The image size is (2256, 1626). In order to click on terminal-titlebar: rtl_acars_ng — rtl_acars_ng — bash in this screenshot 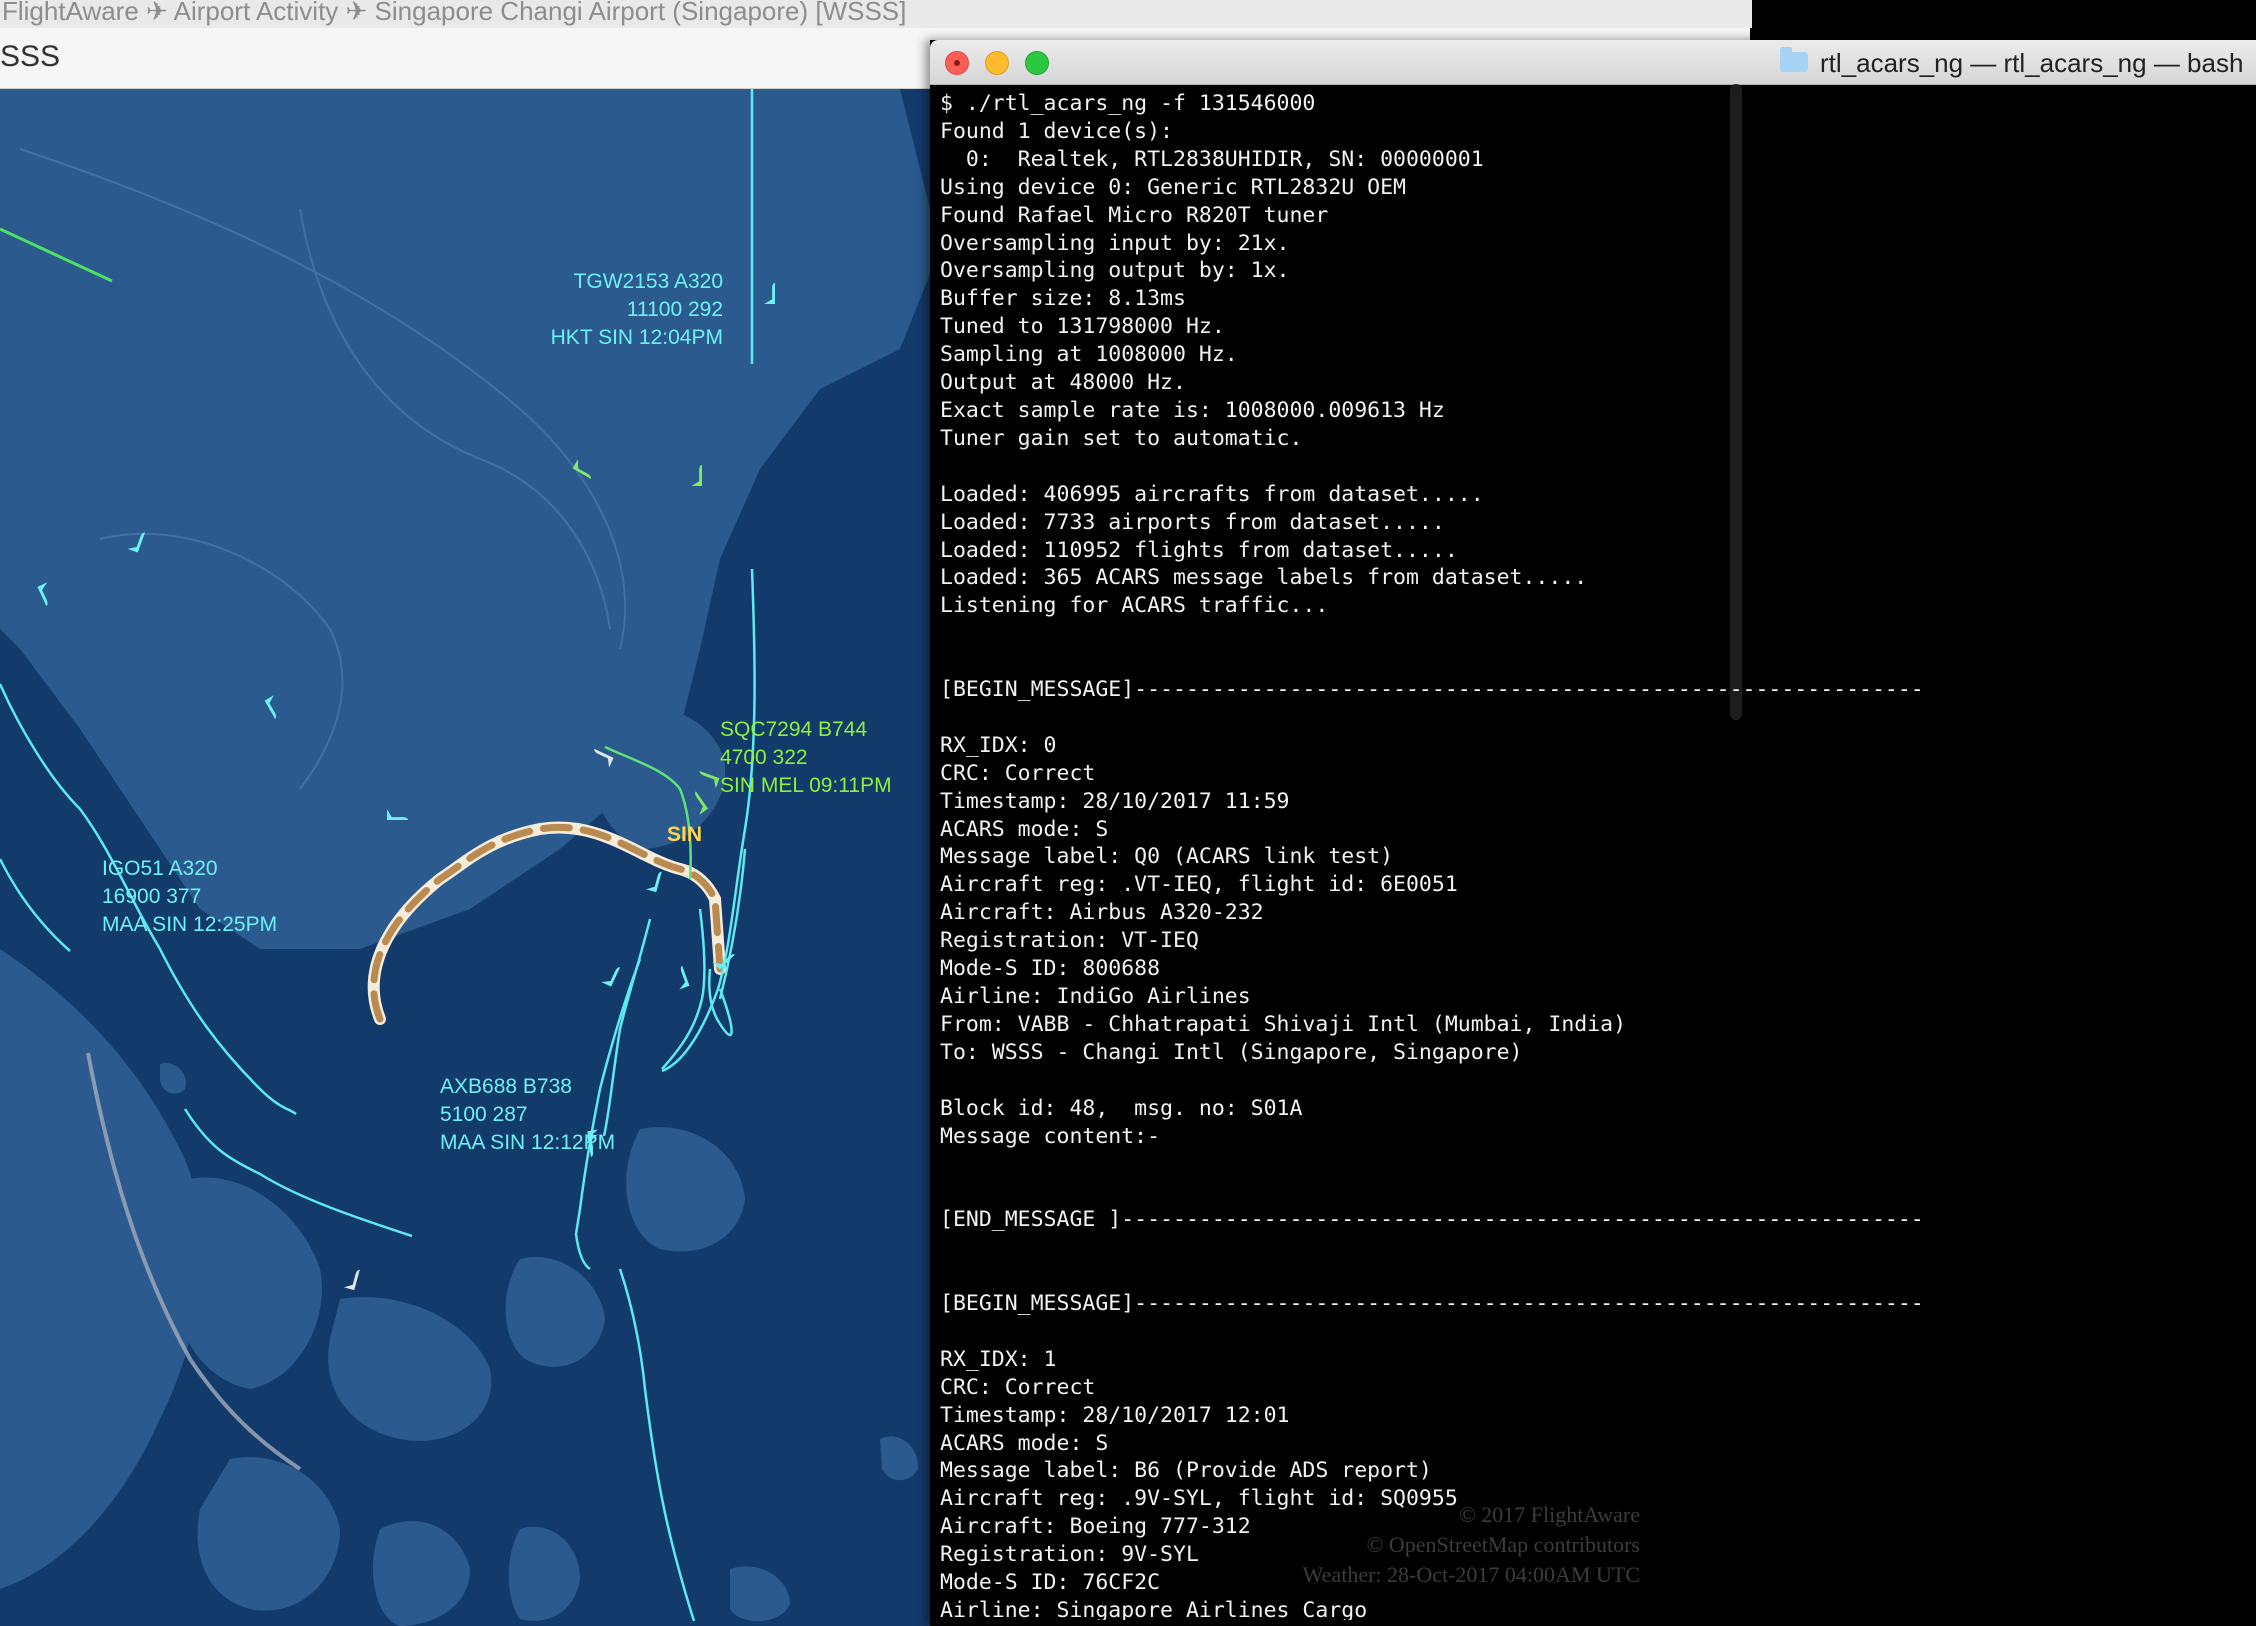, I will do `click(1593, 62)`.